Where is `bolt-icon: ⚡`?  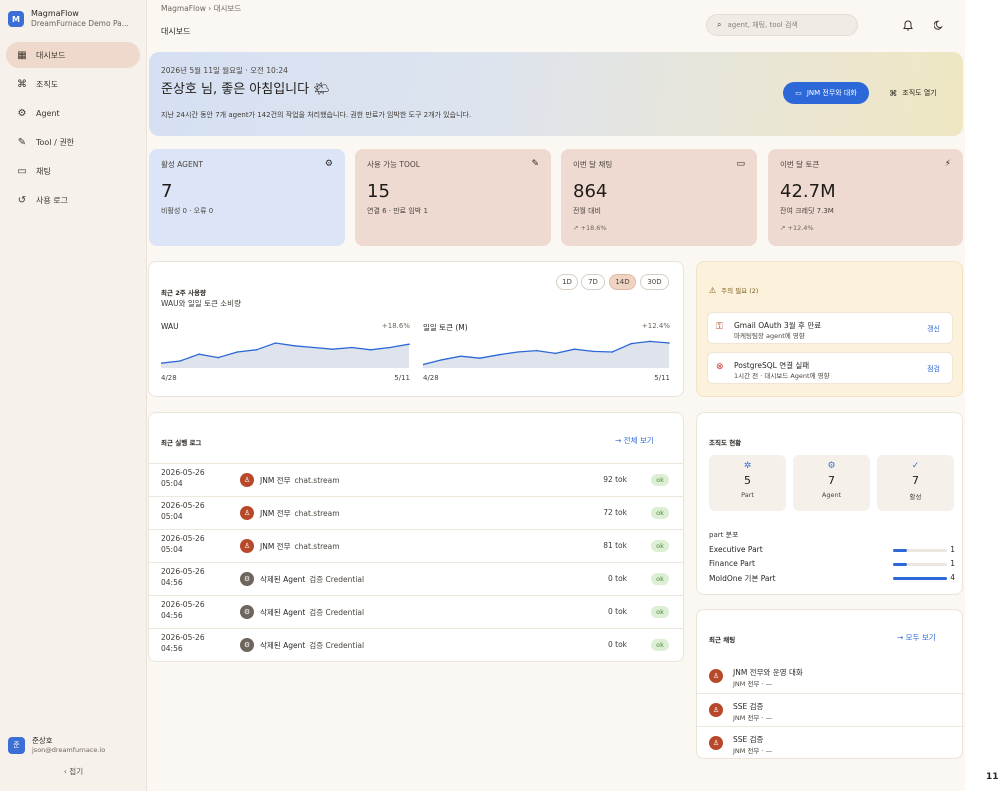
bolt-icon: ⚡ is located at coordinates (947, 164).